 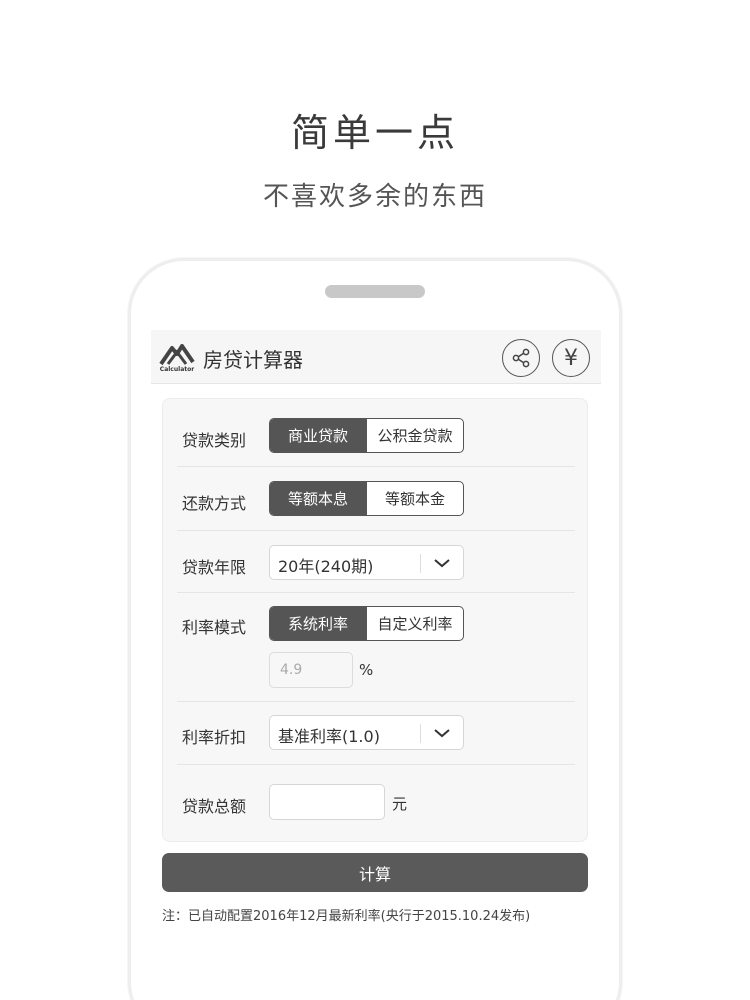 What do you see at coordinates (311, 670) in the screenshot?
I see `rate-input: 4.9` at bounding box center [311, 670].